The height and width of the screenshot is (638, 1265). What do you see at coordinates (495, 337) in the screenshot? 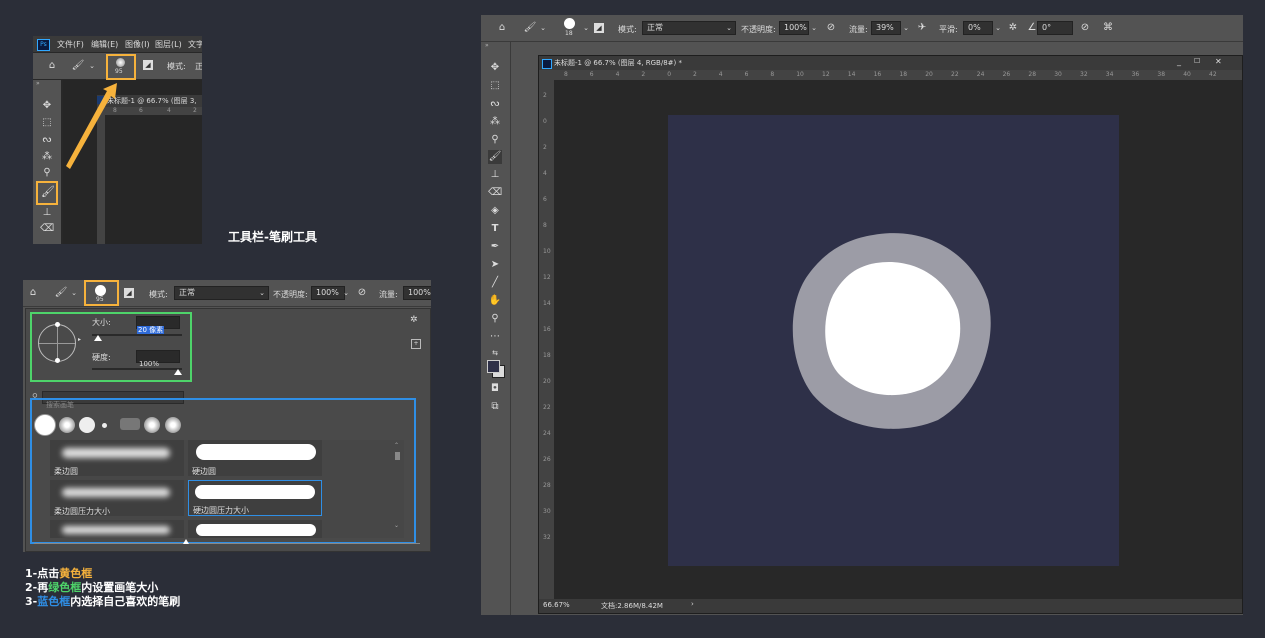
I see `more-tools-icon: ⋯` at bounding box center [495, 337].